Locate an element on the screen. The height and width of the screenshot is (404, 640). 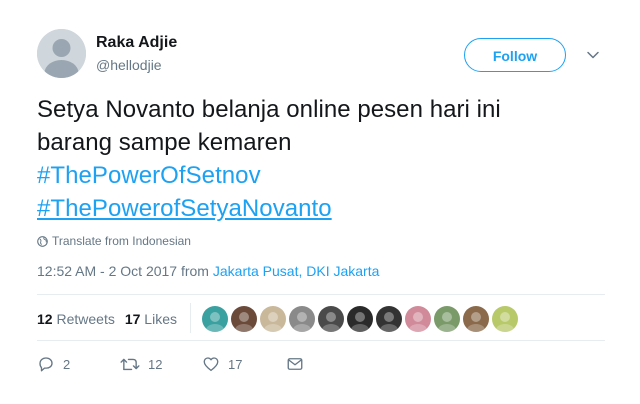
user-handle: @hellodjie is located at coordinates (129, 65).